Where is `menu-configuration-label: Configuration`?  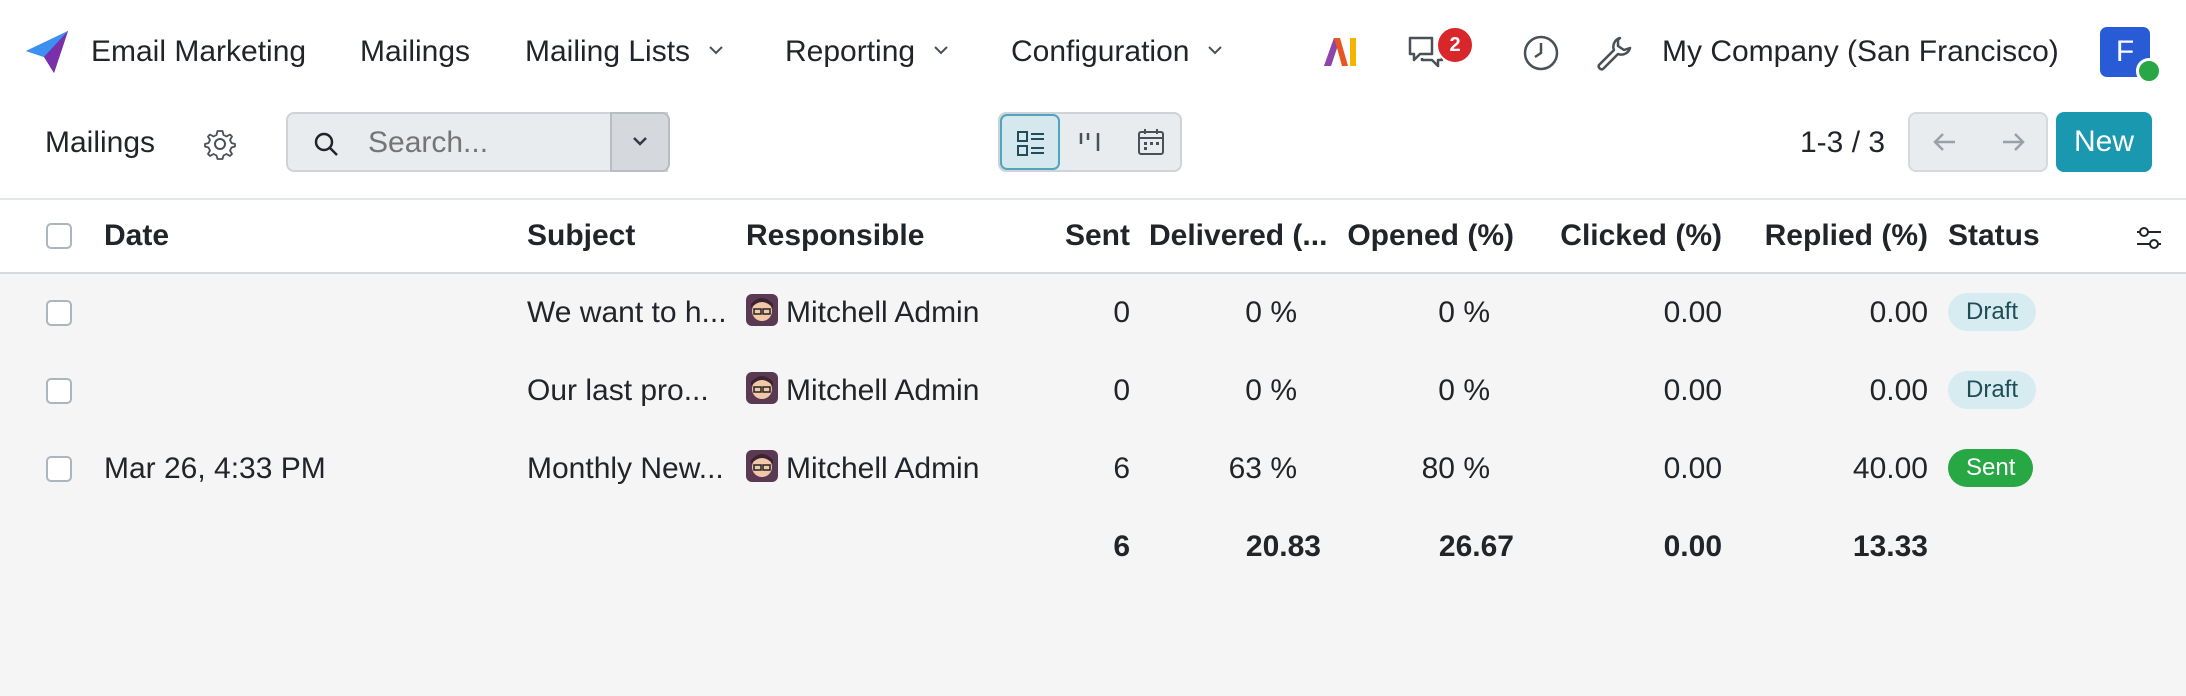 menu-configuration-label: Configuration is located at coordinates (1100, 51).